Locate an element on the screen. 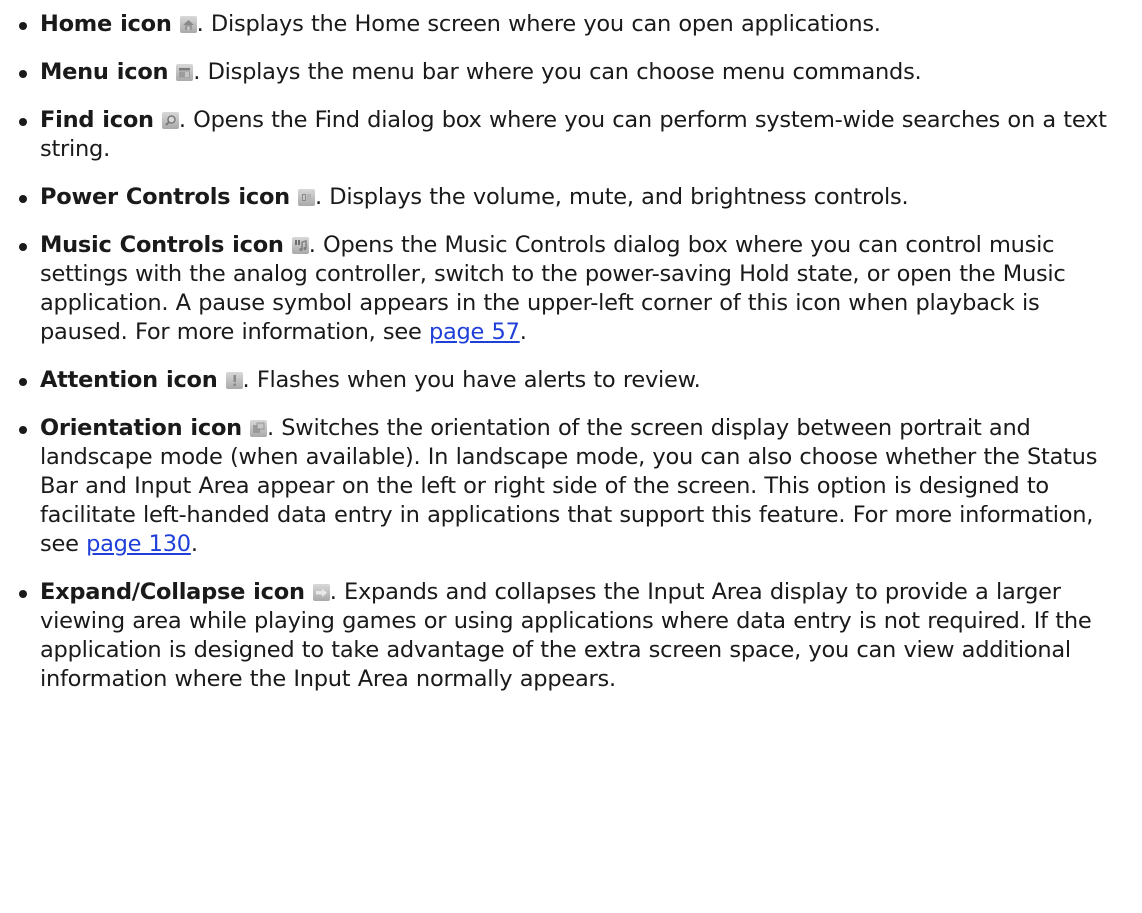  home-icon is located at coordinates (188, 24).